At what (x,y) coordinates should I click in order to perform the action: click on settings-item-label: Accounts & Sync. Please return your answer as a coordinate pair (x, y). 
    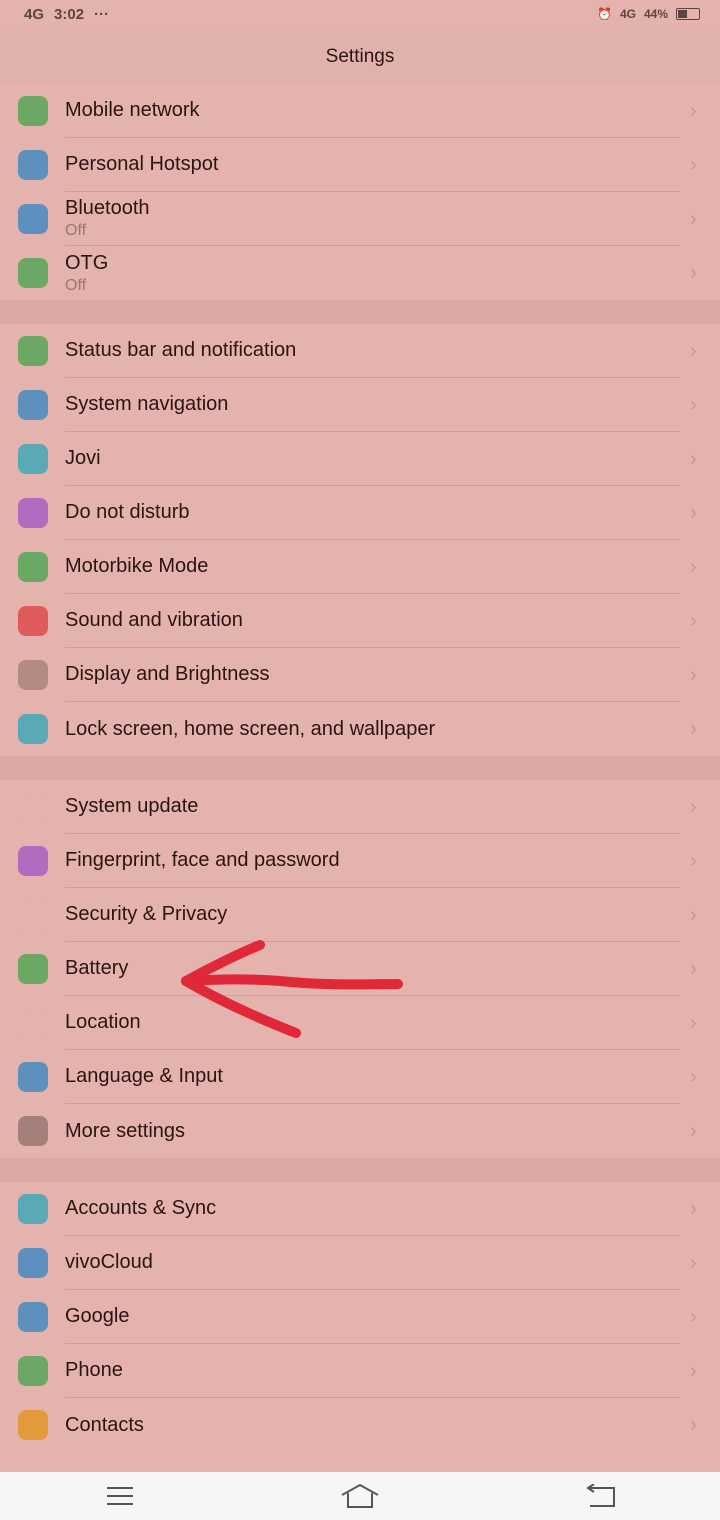
    Looking at the image, I should click on (141, 1208).